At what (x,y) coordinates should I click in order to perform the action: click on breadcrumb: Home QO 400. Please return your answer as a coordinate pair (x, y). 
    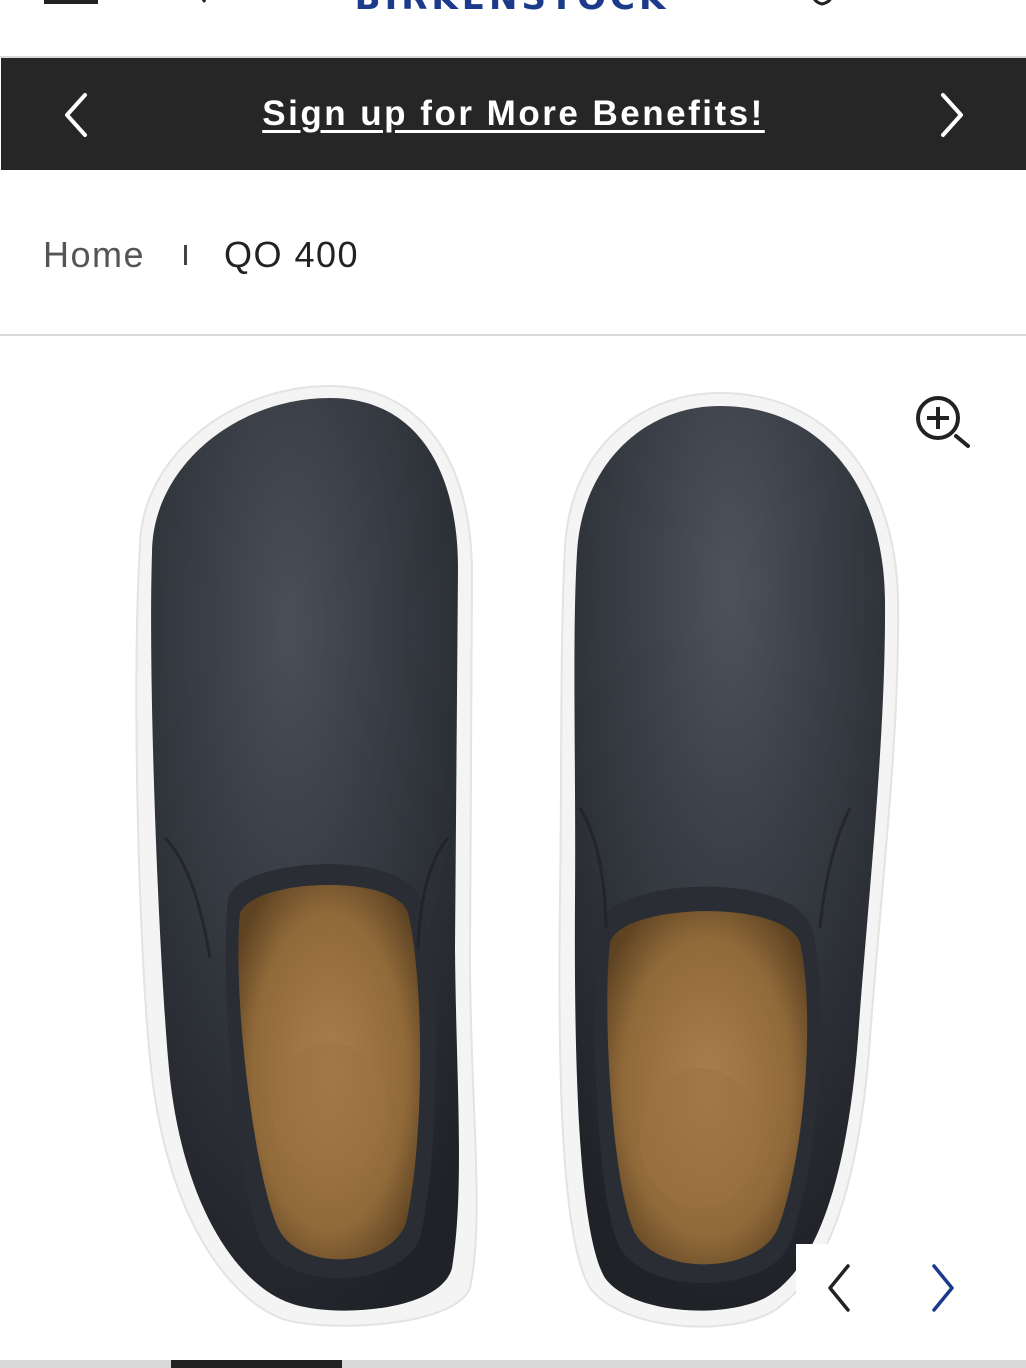
    Looking at the image, I should click on (513, 254).